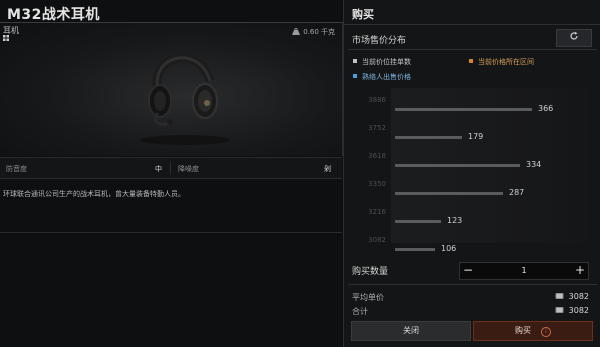  I want to click on total-price-value: 3082, so click(578, 310).